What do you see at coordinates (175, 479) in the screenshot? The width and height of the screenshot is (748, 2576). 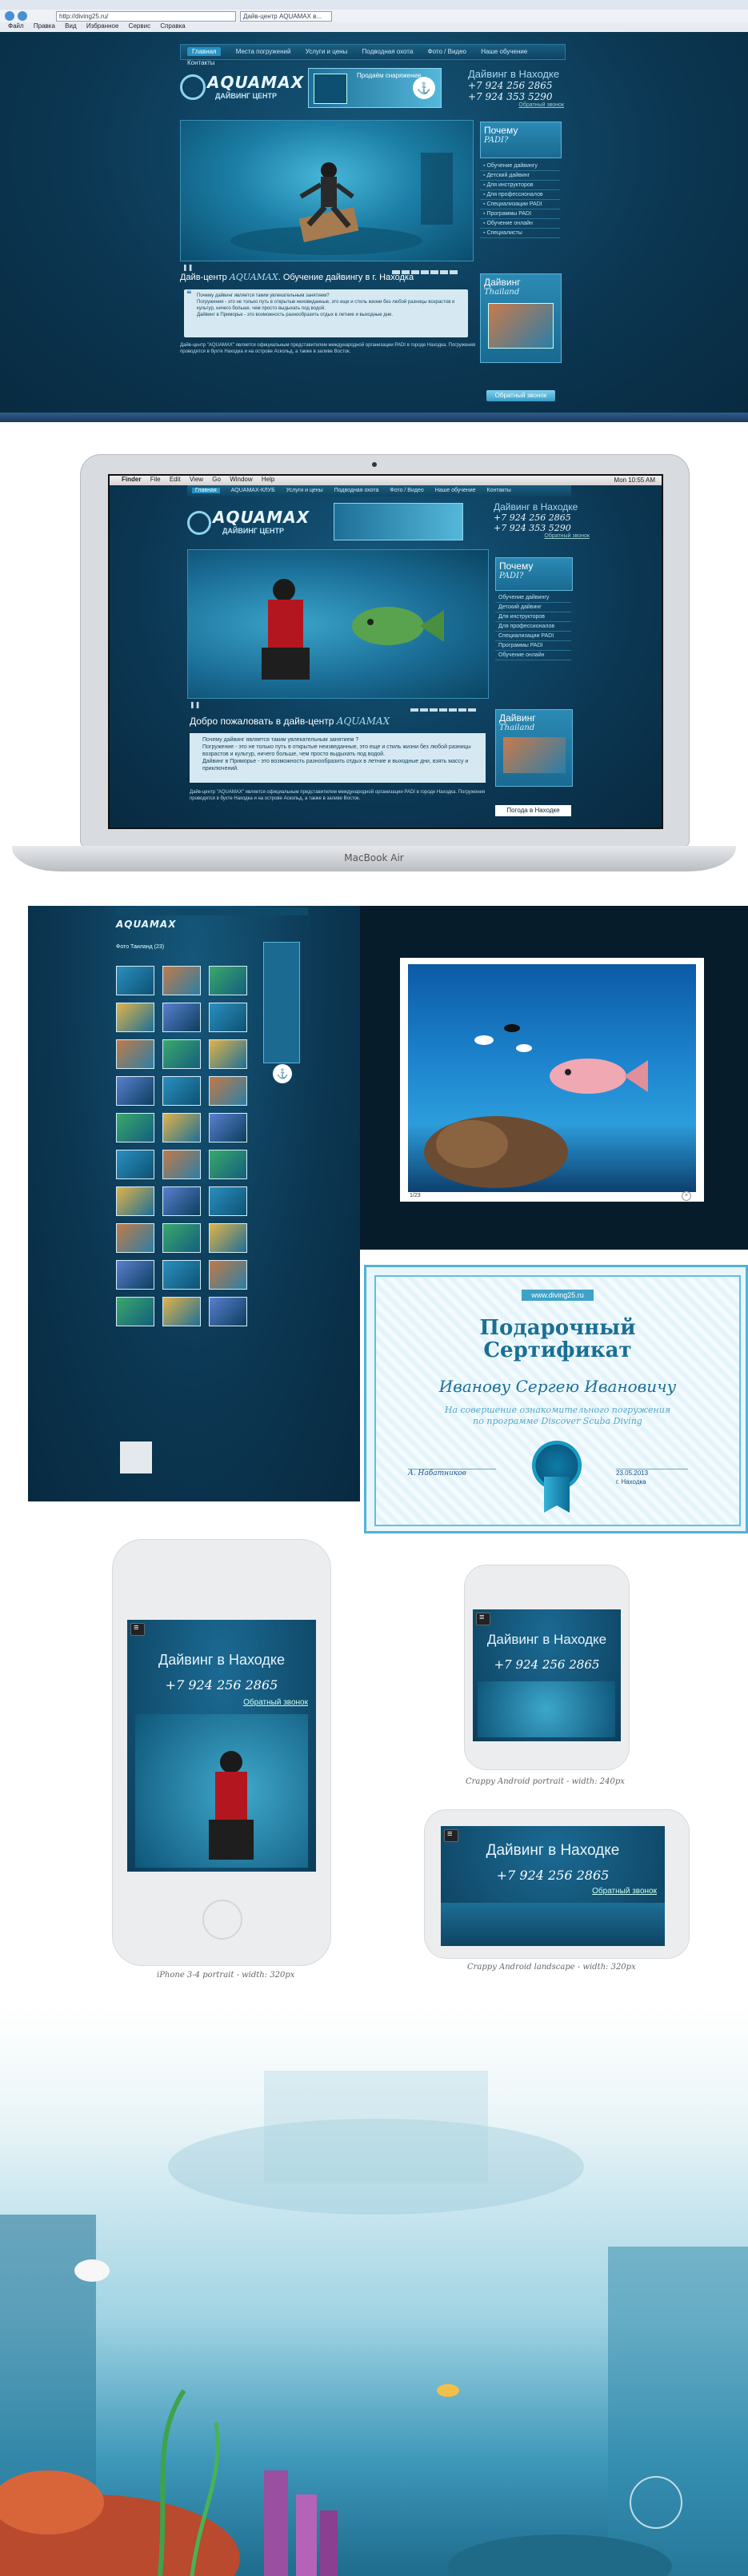 I see `menu-edit: Edit` at bounding box center [175, 479].